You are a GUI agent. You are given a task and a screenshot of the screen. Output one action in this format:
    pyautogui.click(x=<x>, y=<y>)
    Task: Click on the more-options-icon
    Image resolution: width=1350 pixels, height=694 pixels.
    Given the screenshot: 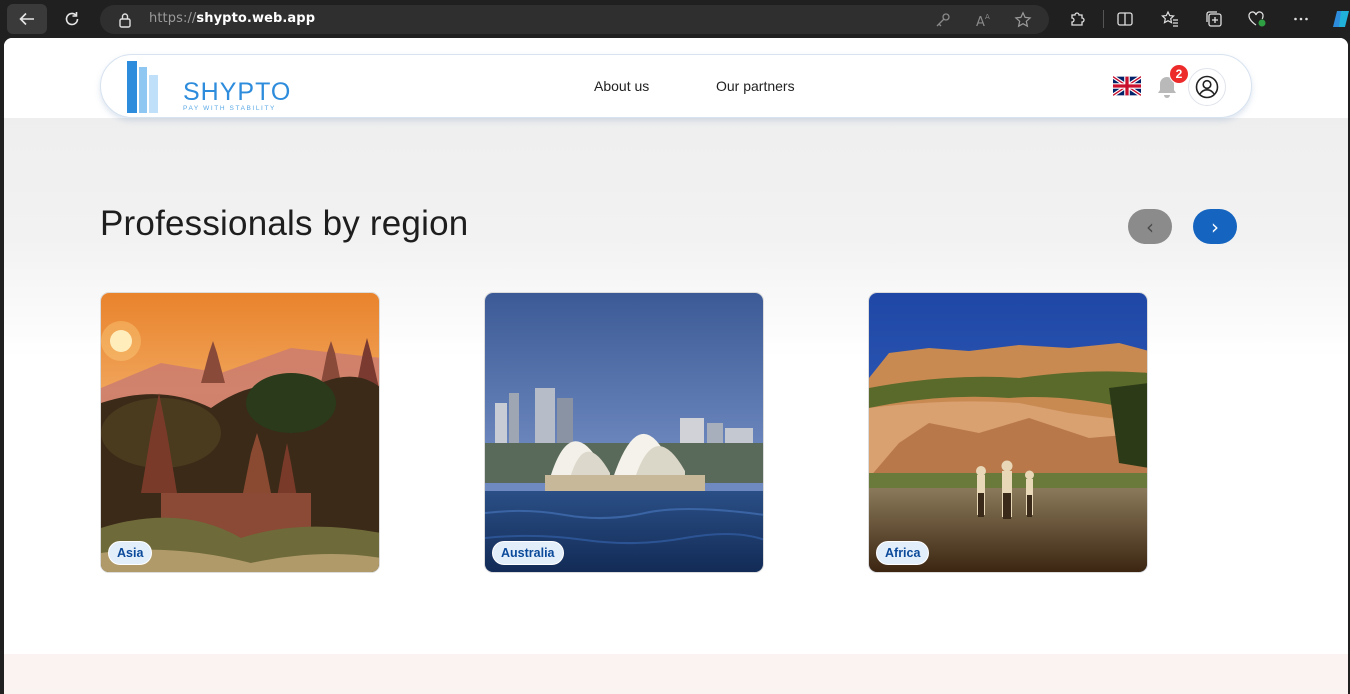 What is the action you would take?
    pyautogui.click(x=1301, y=19)
    